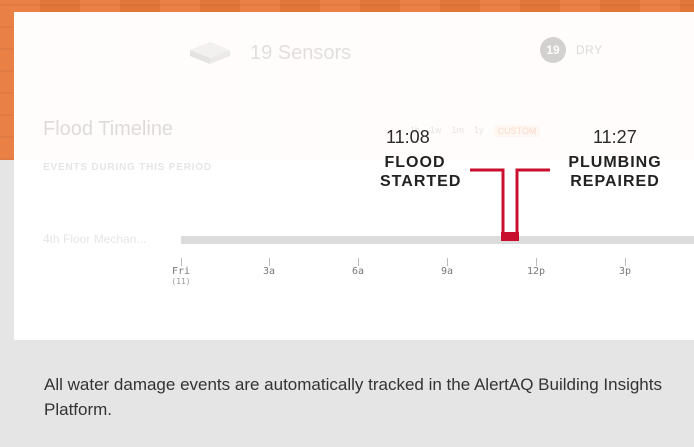 This screenshot has height=447, width=694. Describe the element at coordinates (615, 172) in the screenshot. I see `flood-end-label: PLUMBING REPAIRED` at that location.